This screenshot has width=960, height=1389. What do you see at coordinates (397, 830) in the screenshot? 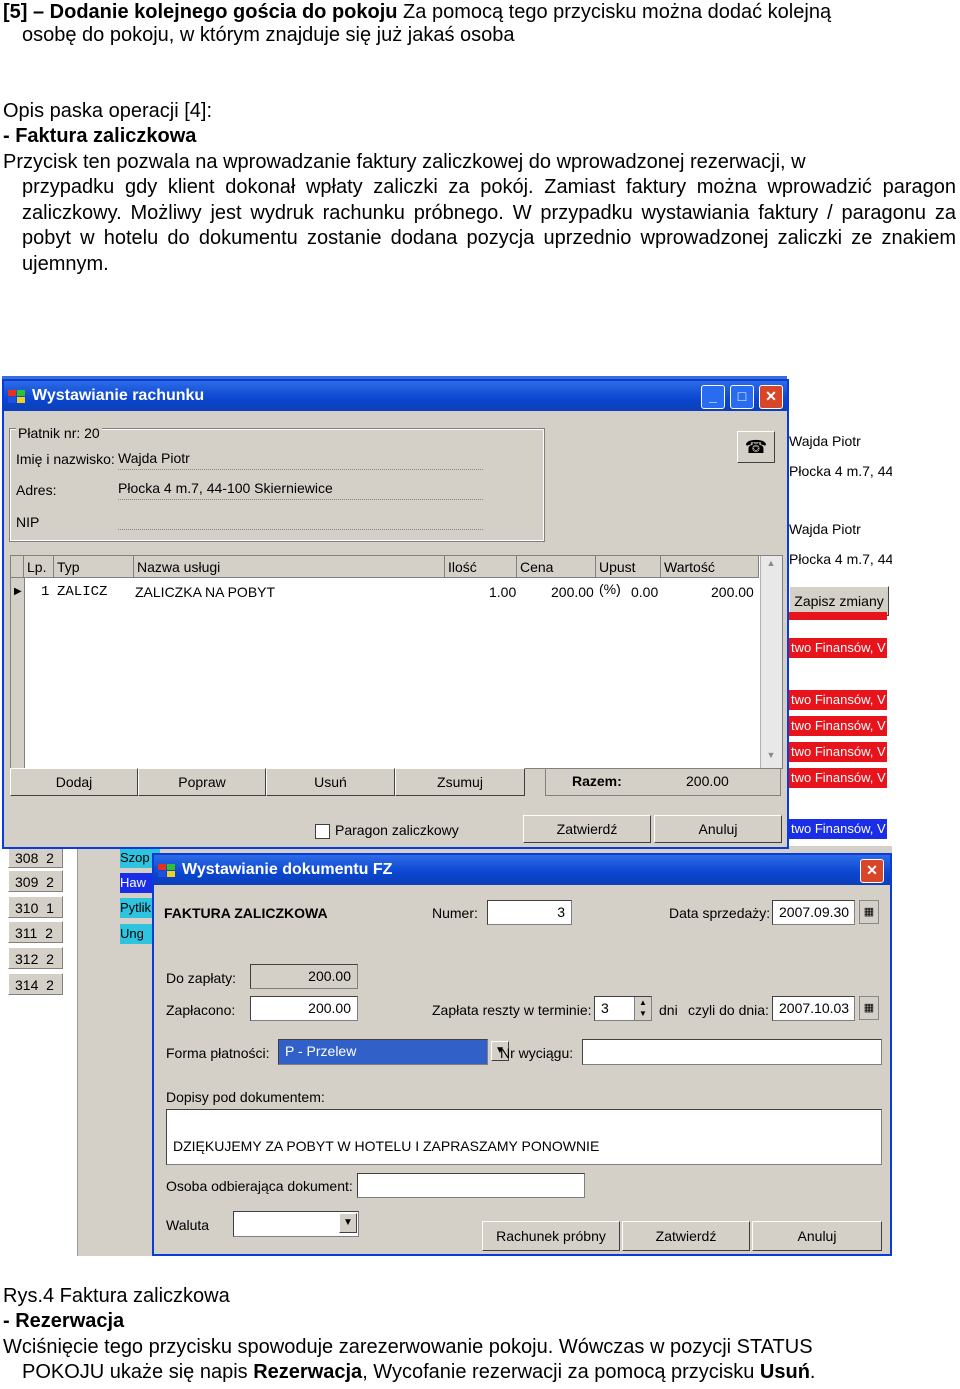
I see `paragon-label: Paragon zaliczkowy` at bounding box center [397, 830].